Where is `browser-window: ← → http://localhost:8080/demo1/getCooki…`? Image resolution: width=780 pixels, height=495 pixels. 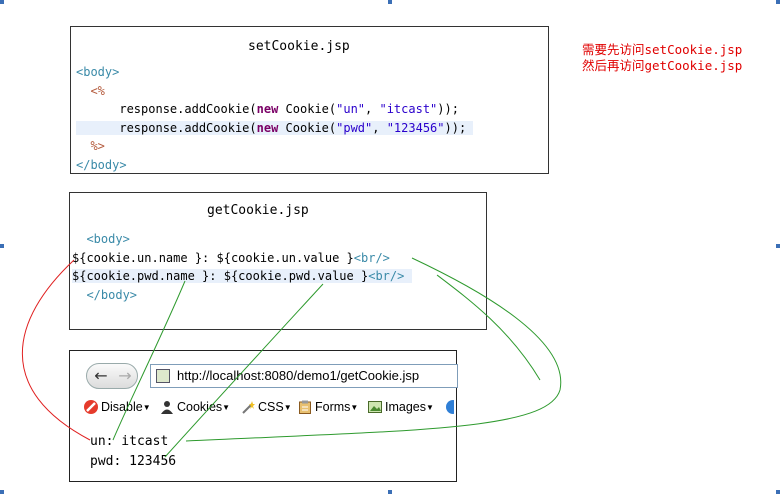
browser-window: ← → http://localhost:8080/demo1/getCooki… is located at coordinates (263, 416).